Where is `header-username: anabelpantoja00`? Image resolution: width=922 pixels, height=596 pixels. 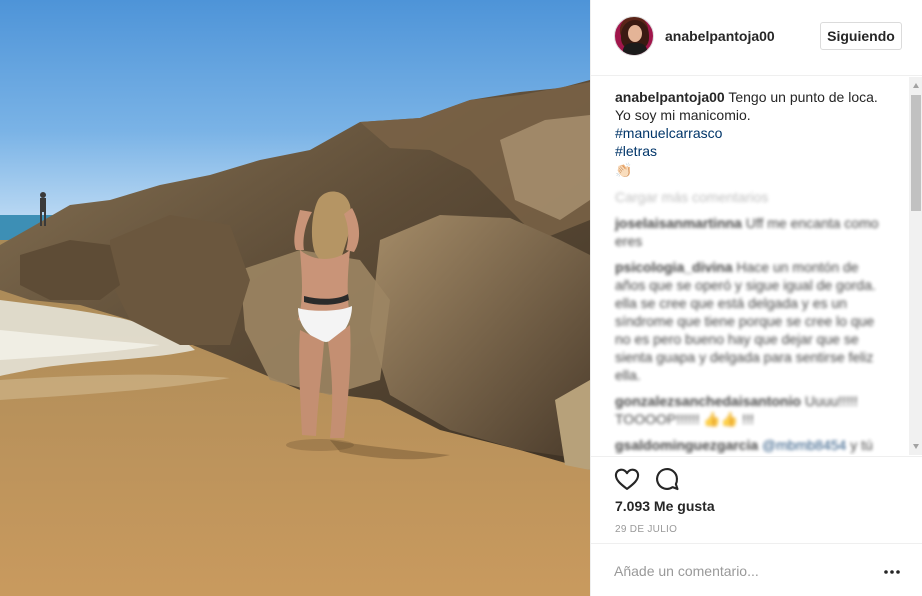
header-username: anabelpantoja00 is located at coordinates (720, 36).